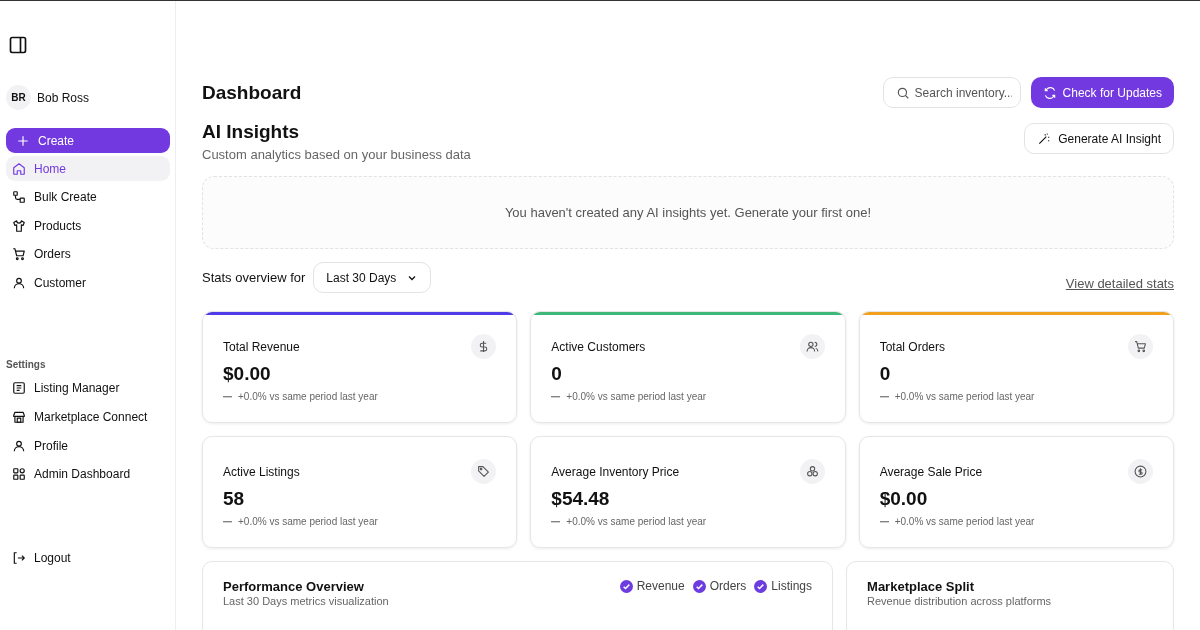 This screenshot has height=630, width=1200. What do you see at coordinates (1049, 92) in the screenshot?
I see `refresh-icon` at bounding box center [1049, 92].